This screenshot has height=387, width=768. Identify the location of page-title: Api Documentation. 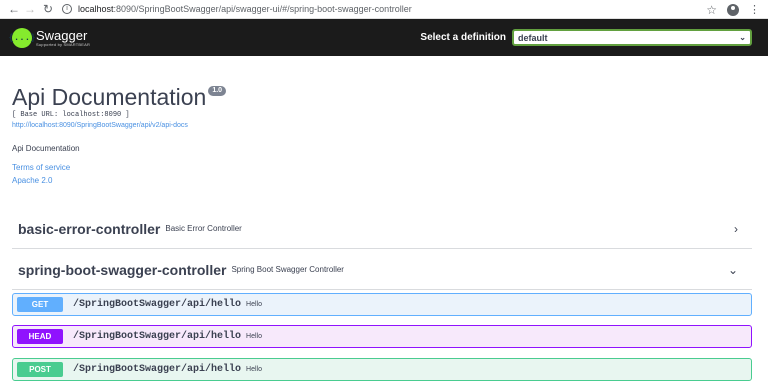
(109, 97).